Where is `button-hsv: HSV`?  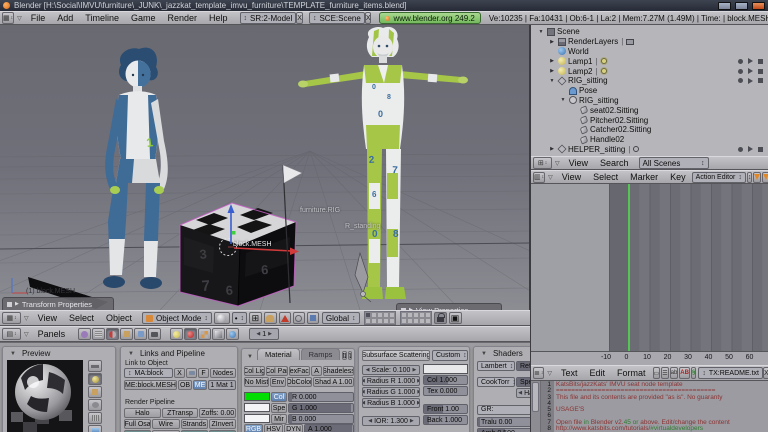
button-hsv: HSV is located at coordinates (273, 428).